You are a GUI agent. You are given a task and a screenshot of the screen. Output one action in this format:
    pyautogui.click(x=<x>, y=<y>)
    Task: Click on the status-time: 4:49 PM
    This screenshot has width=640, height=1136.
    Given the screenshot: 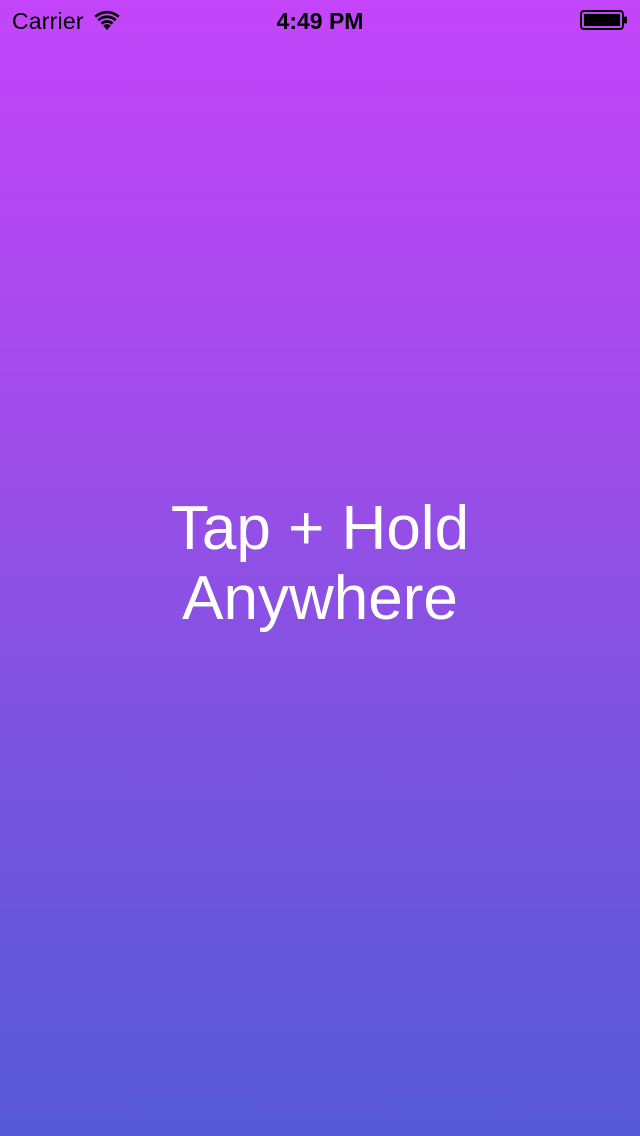 What is the action you would take?
    pyautogui.click(x=320, y=21)
    